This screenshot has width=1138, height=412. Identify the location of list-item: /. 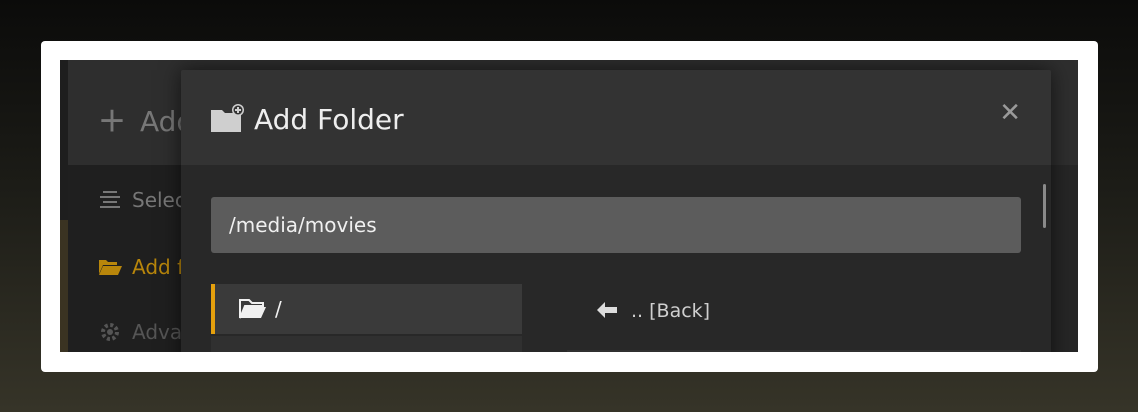
(366, 309).